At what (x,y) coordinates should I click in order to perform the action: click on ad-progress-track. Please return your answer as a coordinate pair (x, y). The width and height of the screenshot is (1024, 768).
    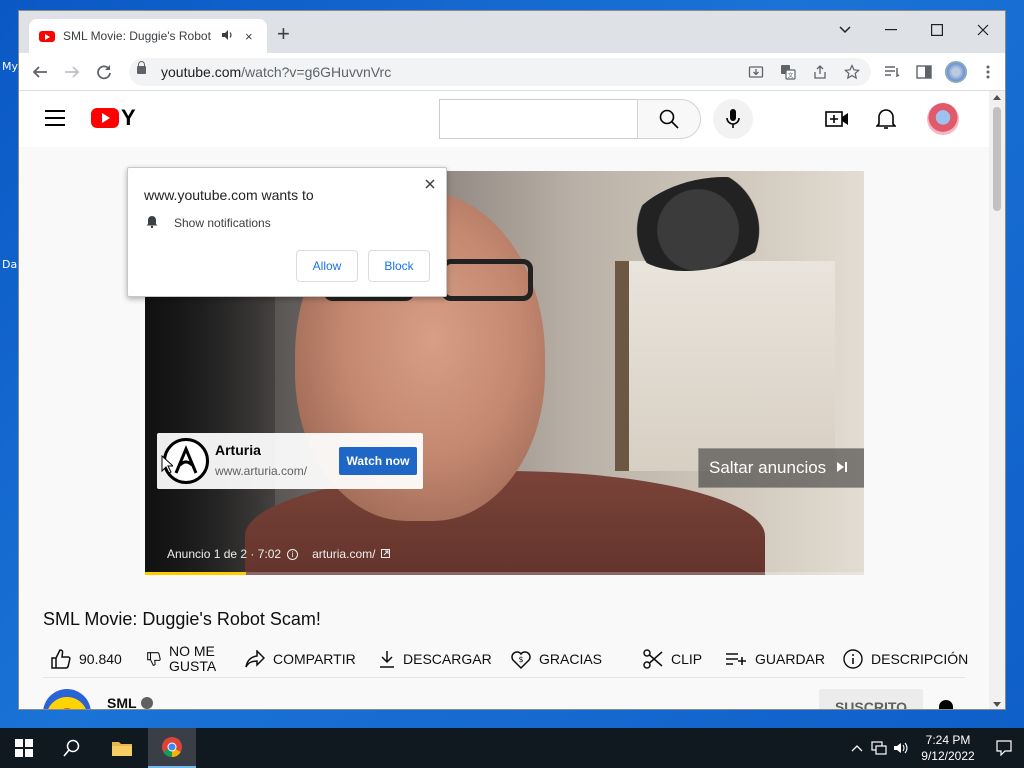
    Looking at the image, I should click on (504, 573).